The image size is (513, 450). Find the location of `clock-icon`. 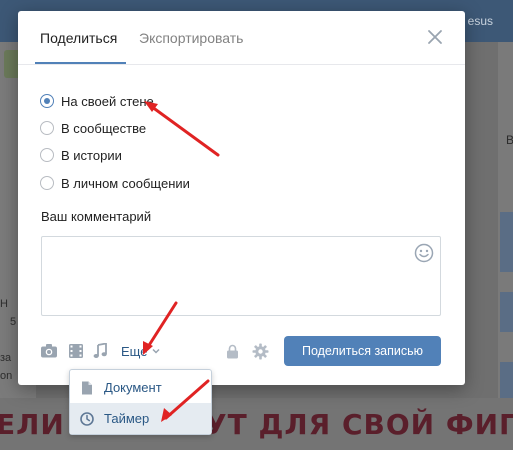

clock-icon is located at coordinates (87, 418).